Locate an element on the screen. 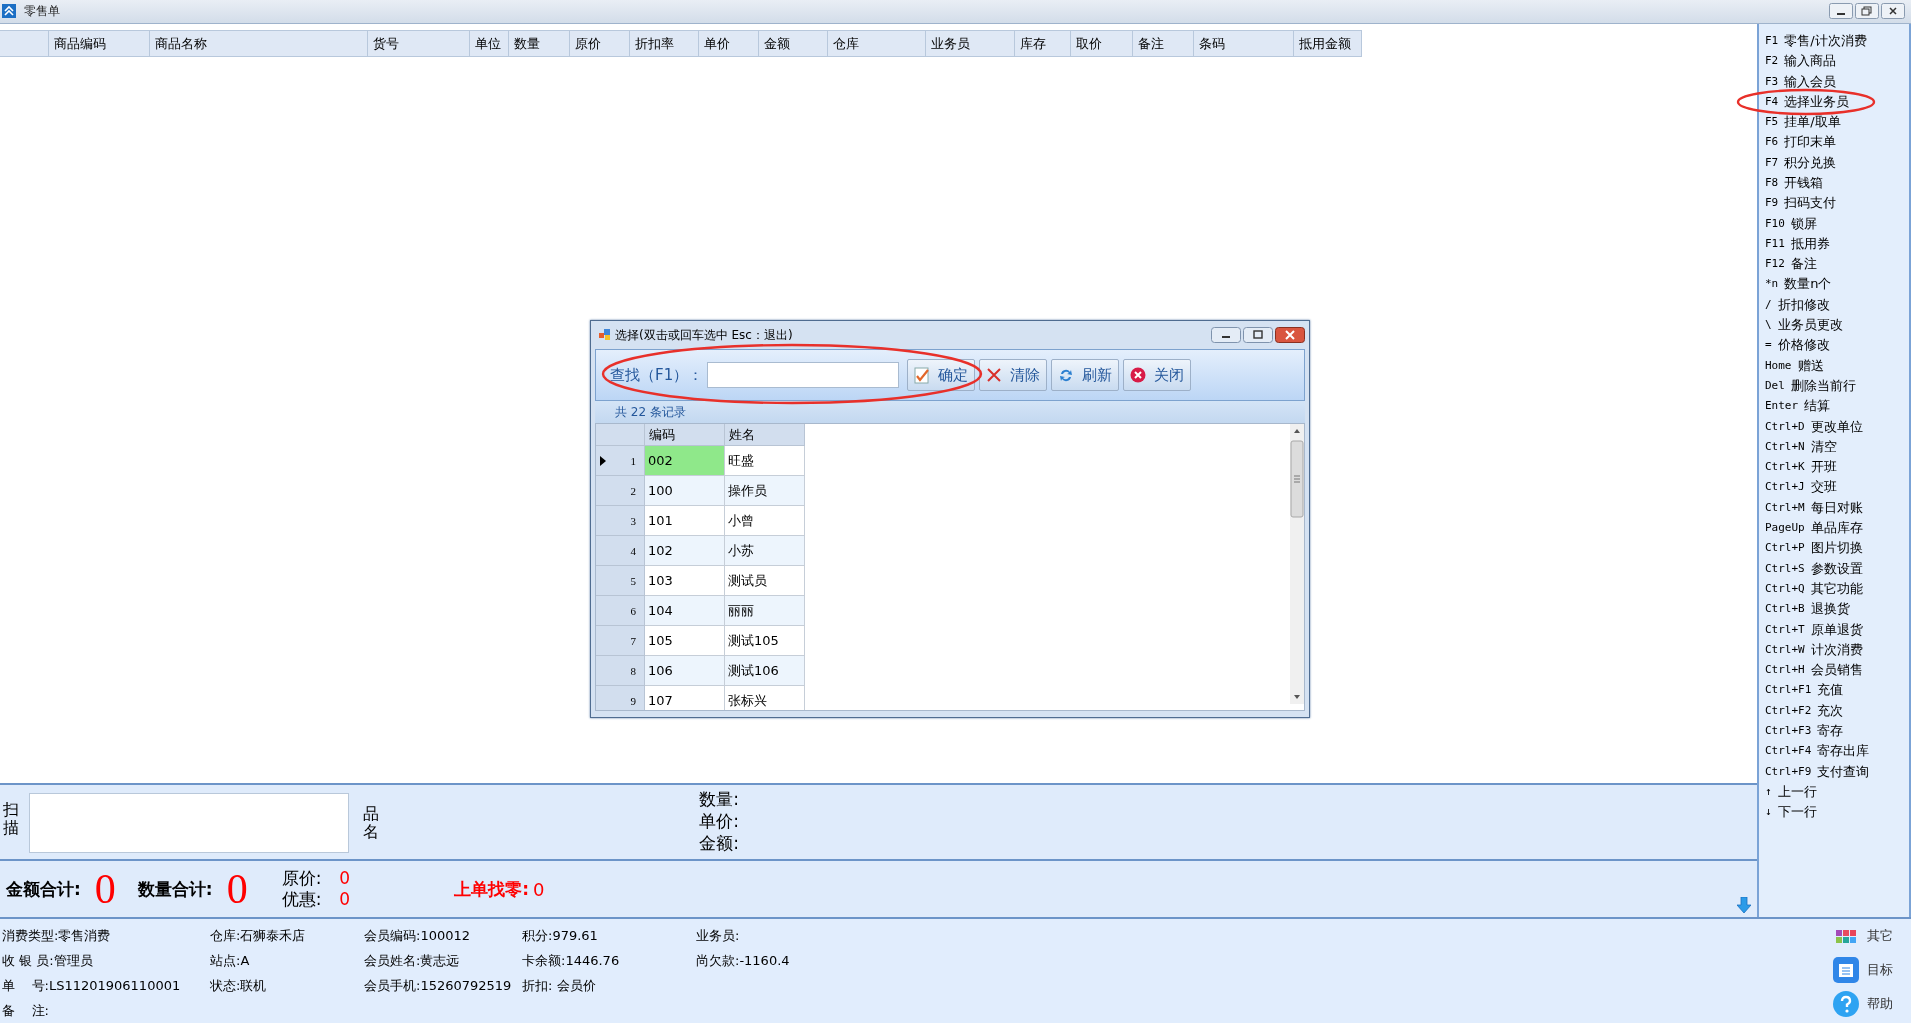 The height and width of the screenshot is (1023, 1911). shortcut-key: \ is located at coordinates (1768, 325).